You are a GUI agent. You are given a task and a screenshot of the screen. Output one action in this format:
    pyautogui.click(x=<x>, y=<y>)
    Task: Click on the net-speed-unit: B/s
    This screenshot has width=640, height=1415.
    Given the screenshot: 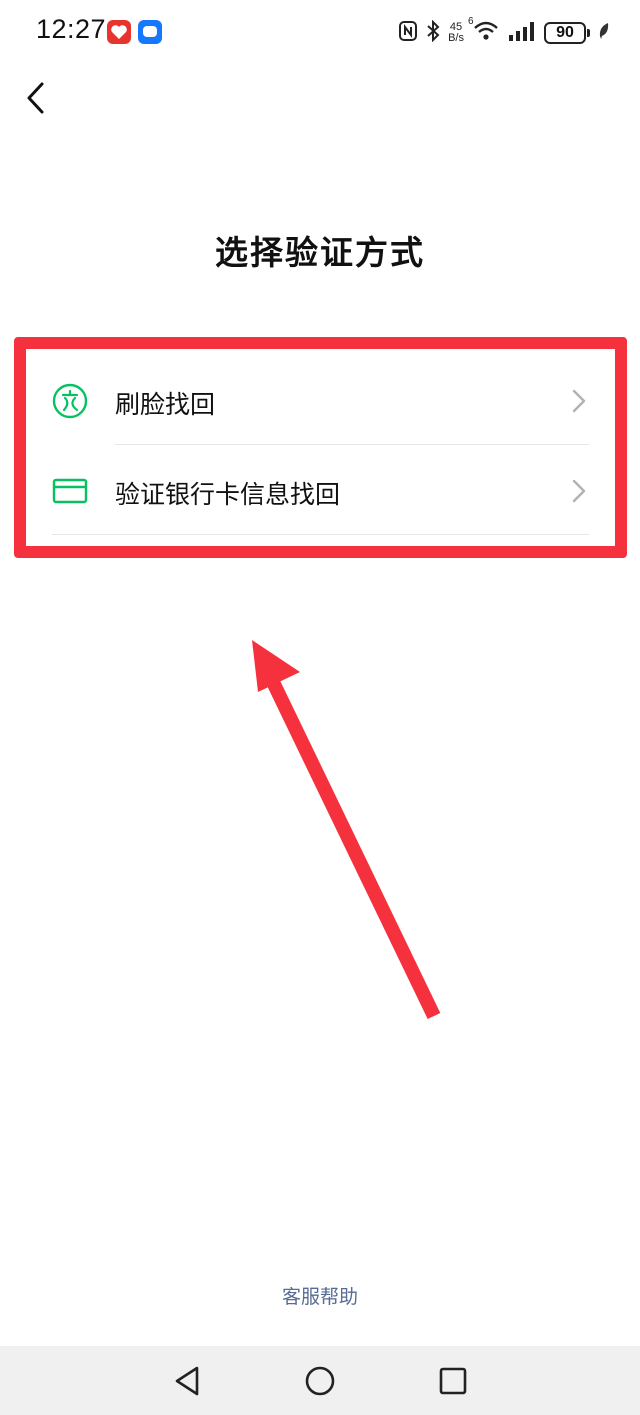 What is the action you would take?
    pyautogui.click(x=456, y=38)
    